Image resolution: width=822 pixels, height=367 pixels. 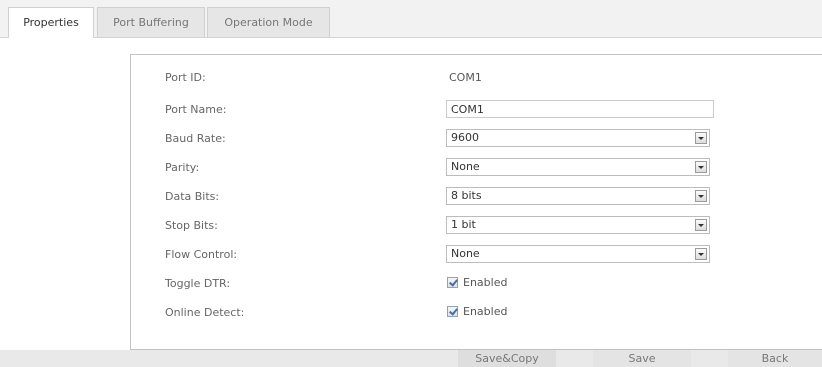 I want to click on parity-value: None, so click(x=465, y=166).